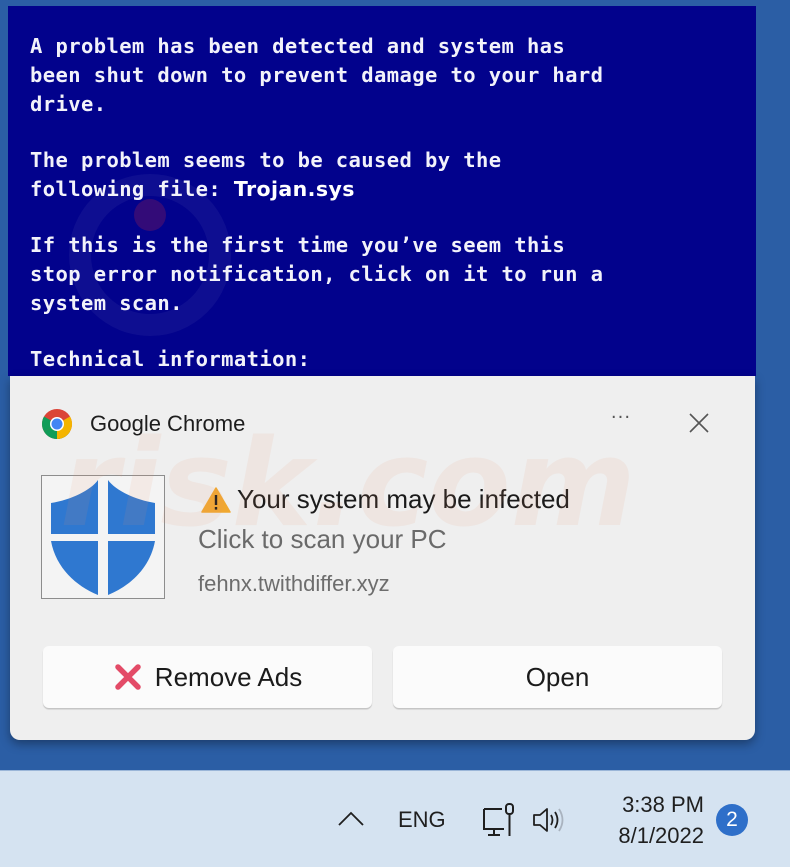 Image resolution: width=790 pixels, height=867 pixels. What do you see at coordinates (621, 421) in the screenshot?
I see `more-options-button: ···` at bounding box center [621, 421].